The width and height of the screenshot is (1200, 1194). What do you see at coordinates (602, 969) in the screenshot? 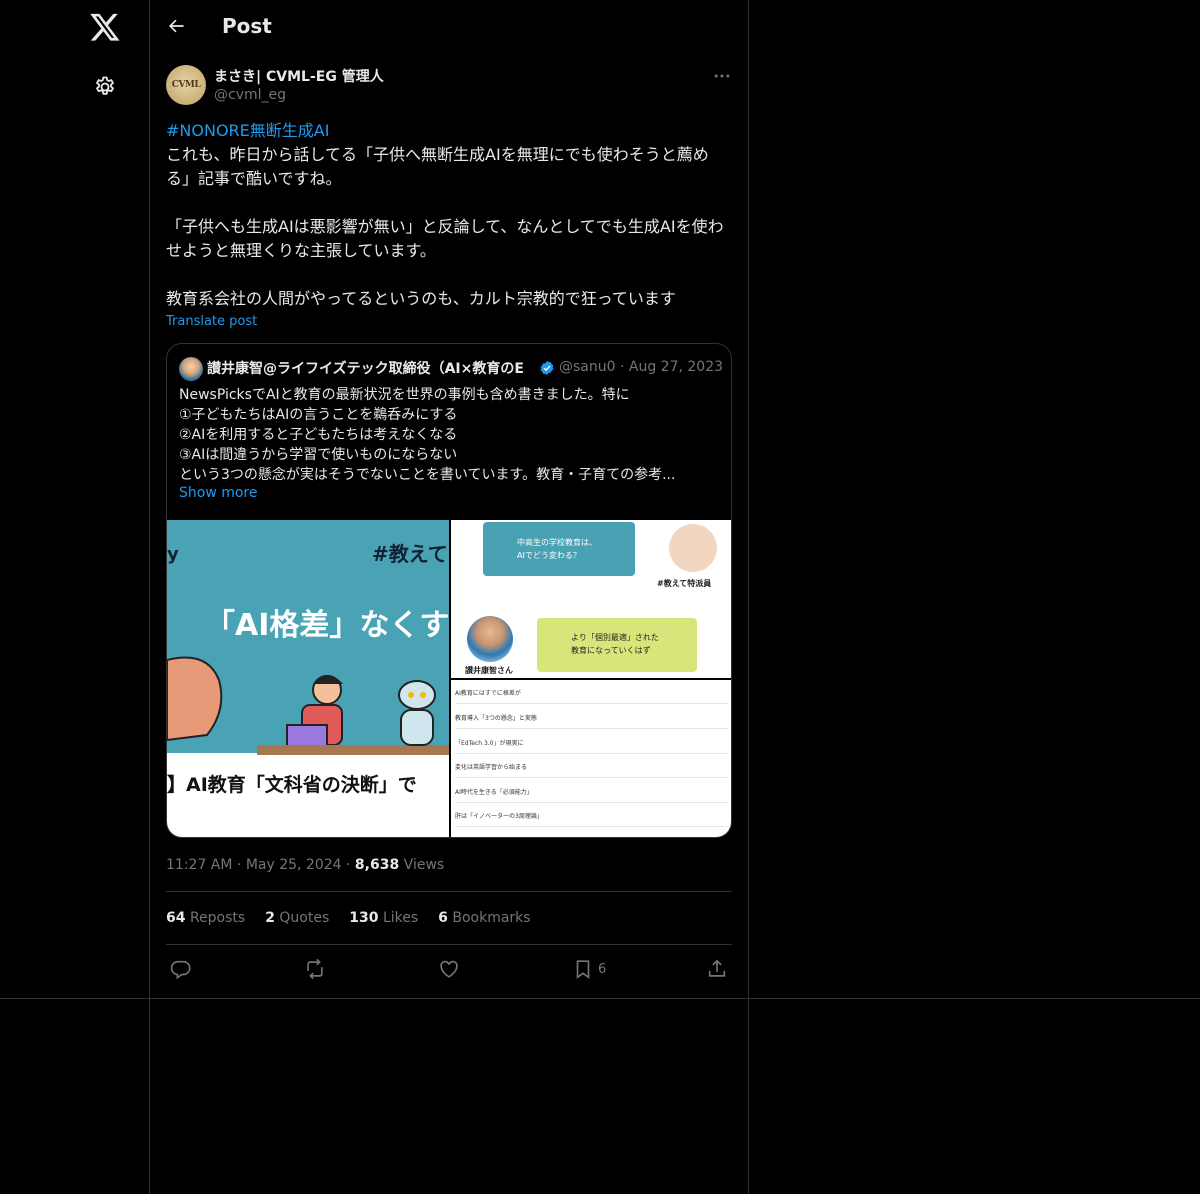
I see `bookmark-count: 6` at bounding box center [602, 969].